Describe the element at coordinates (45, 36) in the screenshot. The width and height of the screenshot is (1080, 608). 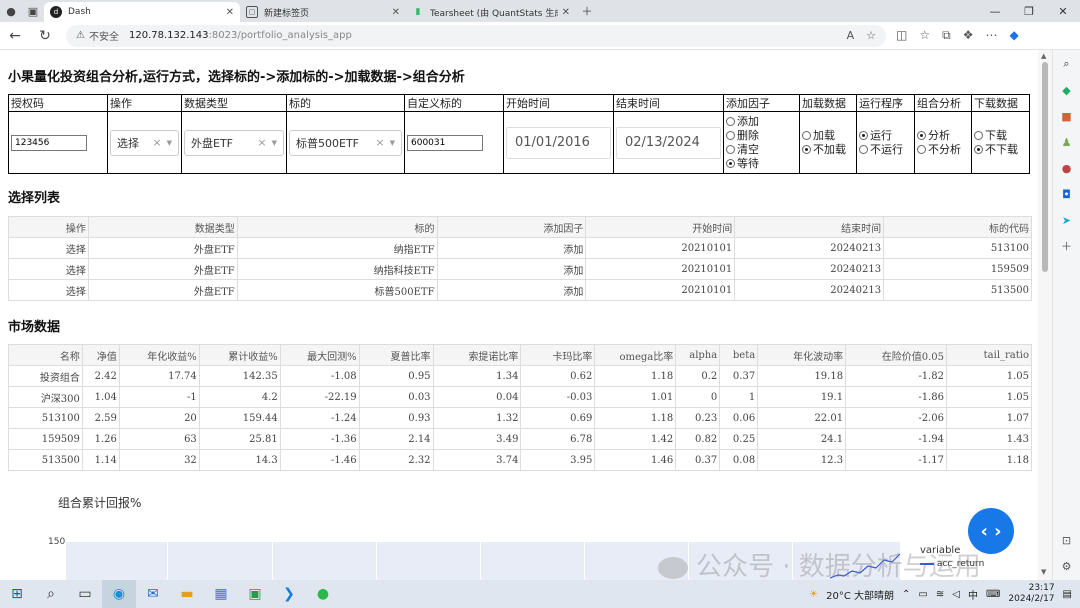
I see `reload-icon: ↻` at that location.